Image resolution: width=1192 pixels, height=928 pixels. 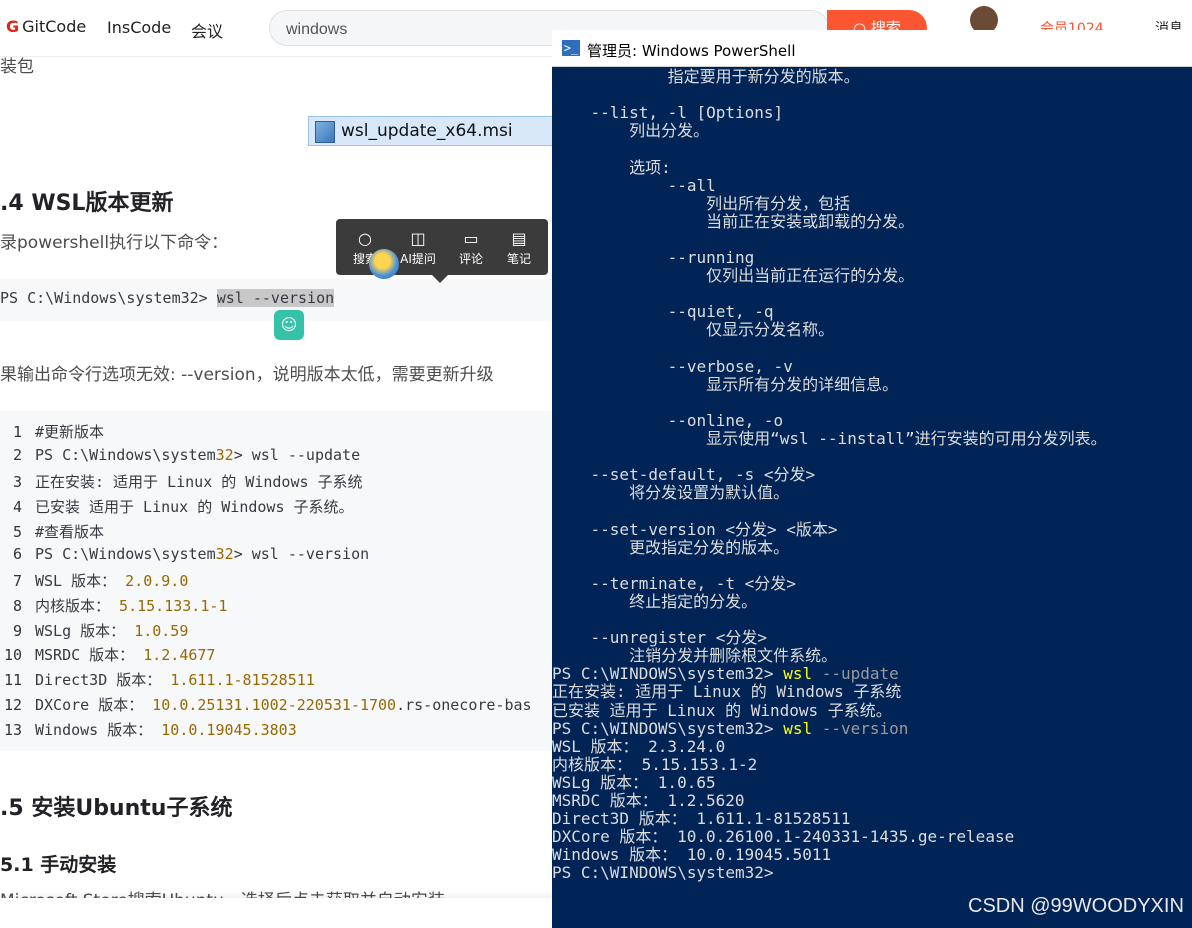 What do you see at coordinates (139, 27) in the screenshot?
I see `nav-link-inscode: InsCode` at bounding box center [139, 27].